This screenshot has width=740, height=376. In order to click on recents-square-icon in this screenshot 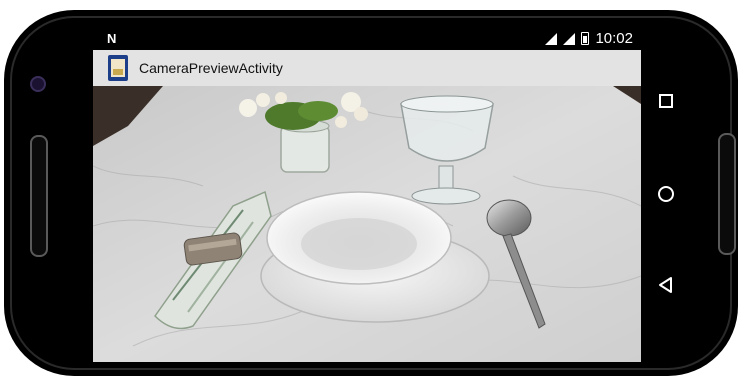, I will do `click(666, 101)`.